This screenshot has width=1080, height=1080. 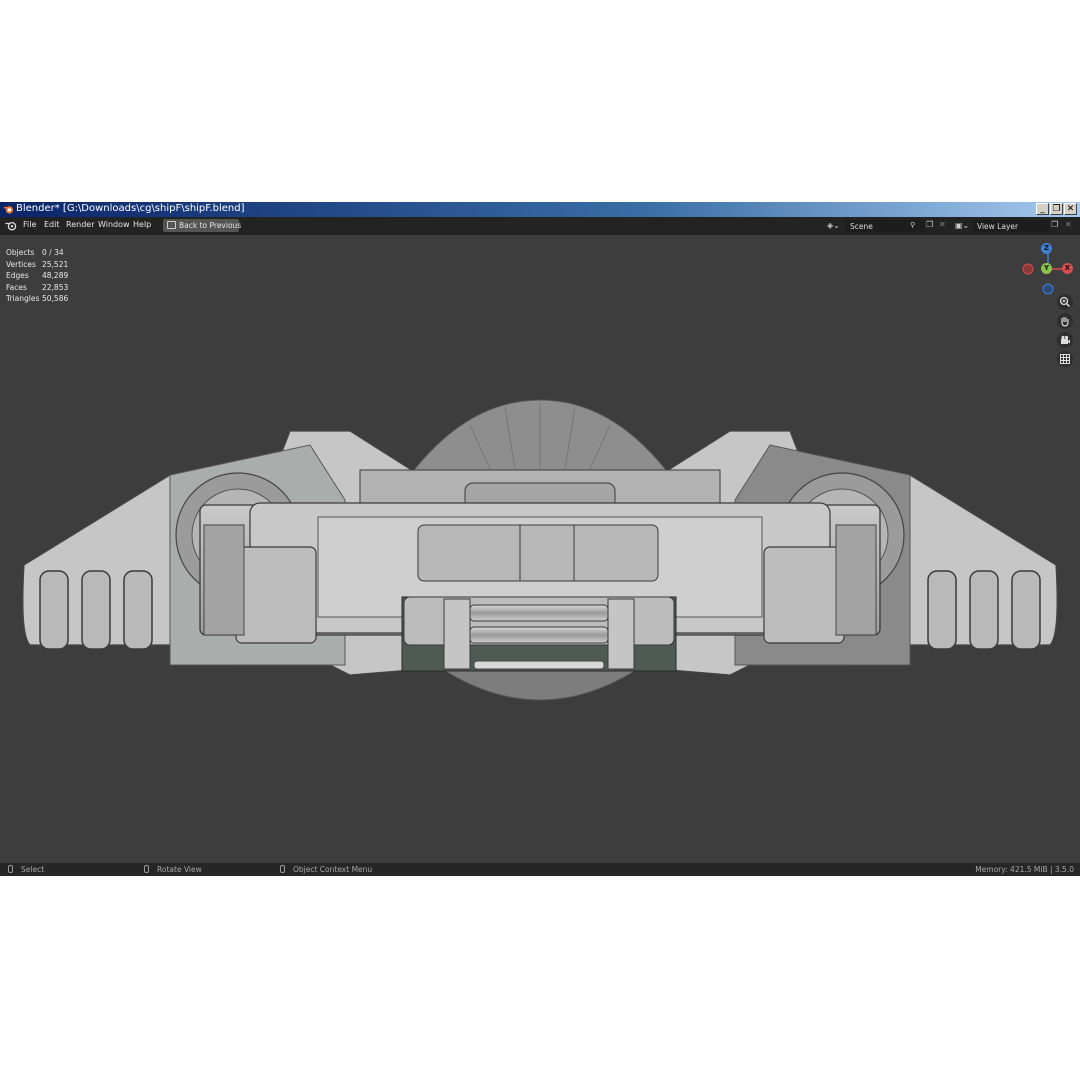 I want to click on status-object-context-menu: Object Context Menu, so click(x=333, y=869).